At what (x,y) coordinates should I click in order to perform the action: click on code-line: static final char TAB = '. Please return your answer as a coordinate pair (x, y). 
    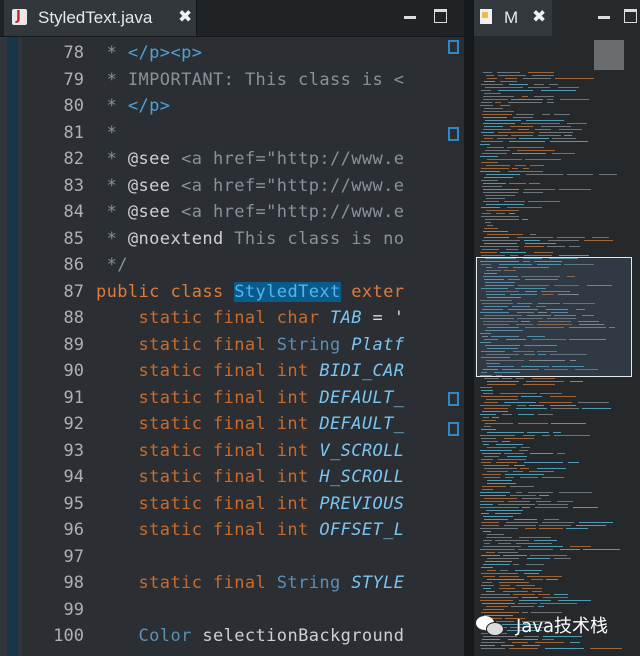
    Looking at the image, I should click on (250, 318).